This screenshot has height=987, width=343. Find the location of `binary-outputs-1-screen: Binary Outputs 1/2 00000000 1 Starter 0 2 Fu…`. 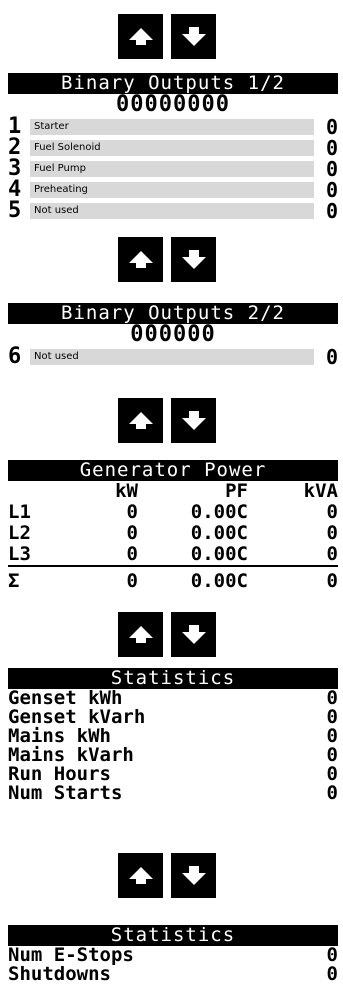

binary-outputs-1-screen: Binary Outputs 1/2 00000000 1 Starter 0 2 Fu… is located at coordinates (173, 148).